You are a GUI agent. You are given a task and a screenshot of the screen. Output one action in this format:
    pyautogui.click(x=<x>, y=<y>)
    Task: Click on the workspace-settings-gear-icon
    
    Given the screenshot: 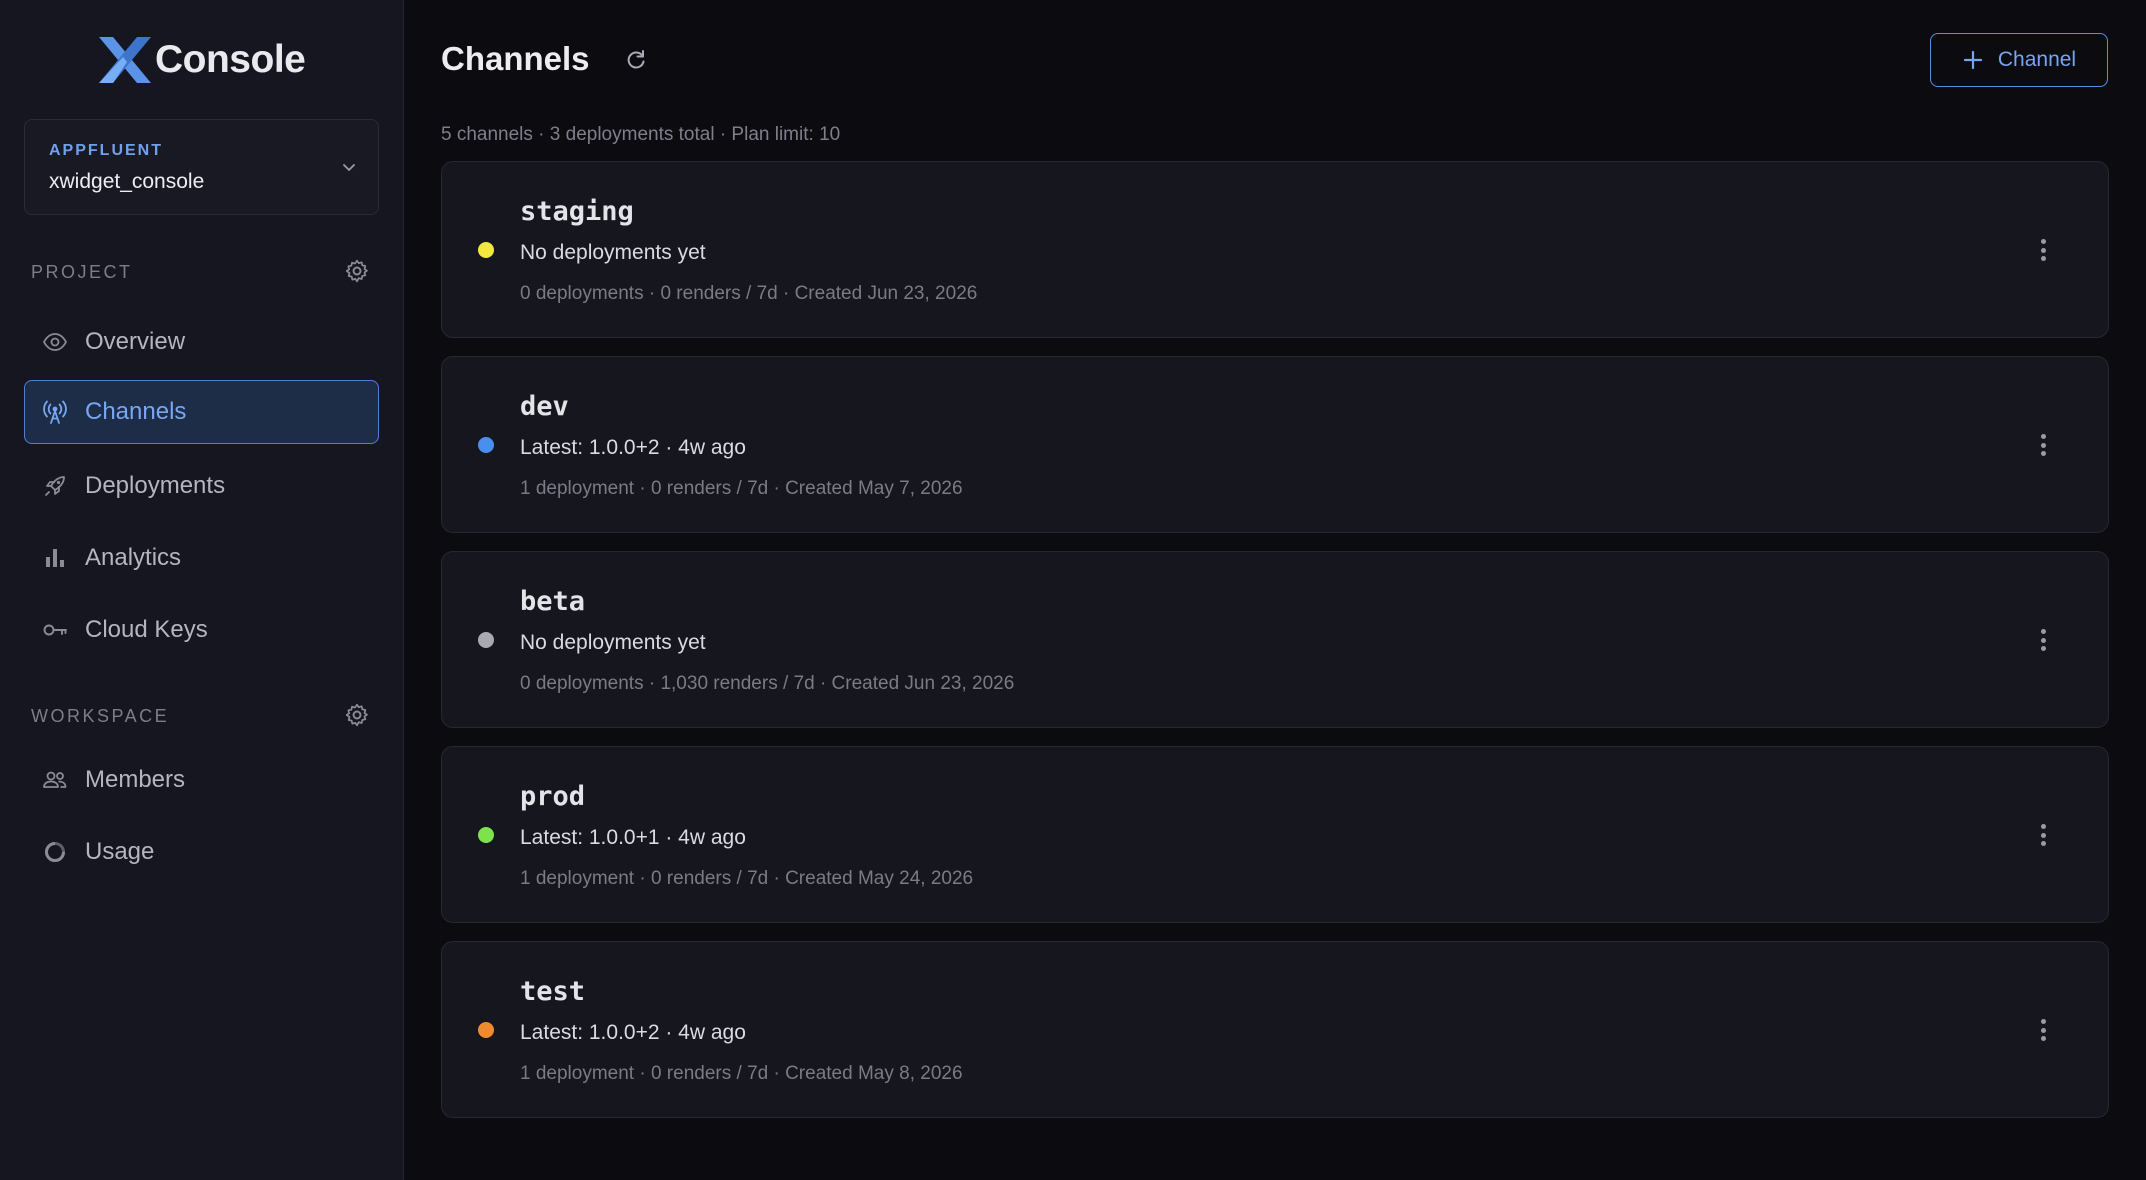 What is the action you would take?
    pyautogui.click(x=357, y=715)
    